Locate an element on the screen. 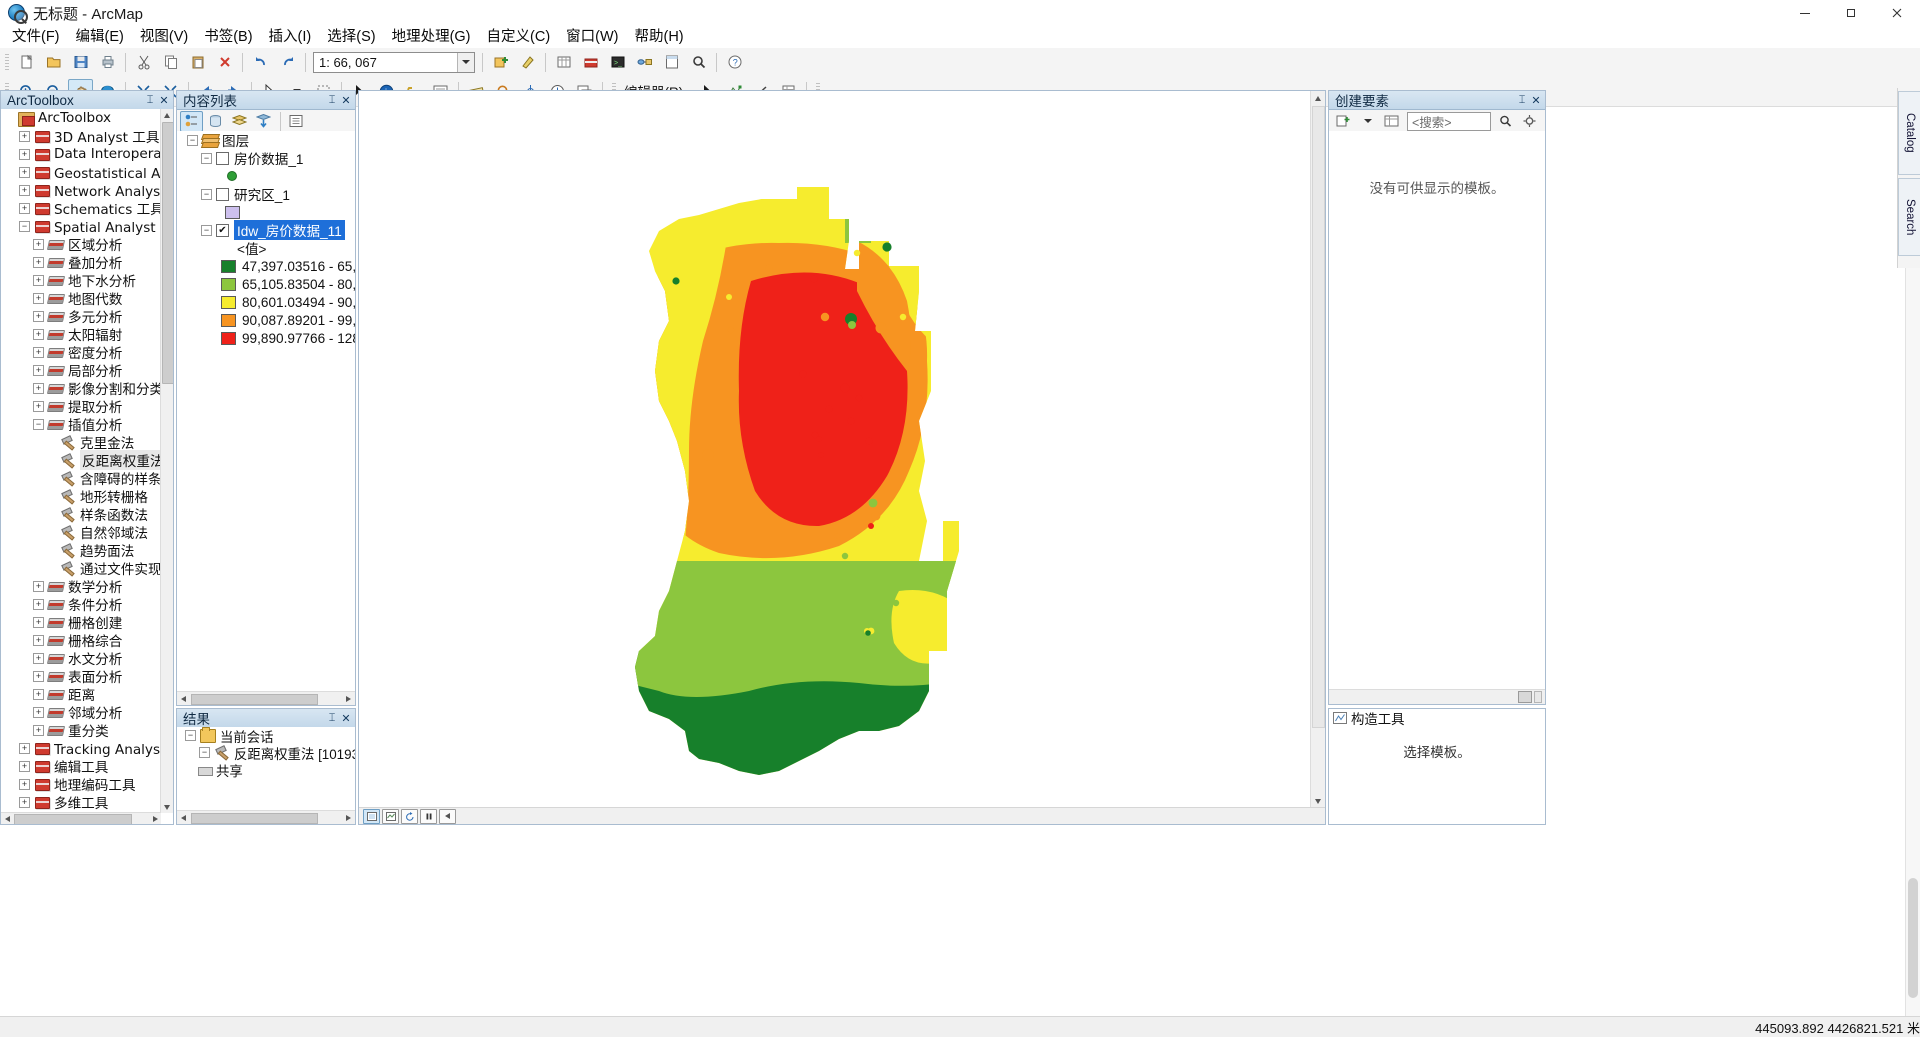 This screenshot has width=1920, height=1037. organize-templates-icon is located at coordinates (1391, 121).